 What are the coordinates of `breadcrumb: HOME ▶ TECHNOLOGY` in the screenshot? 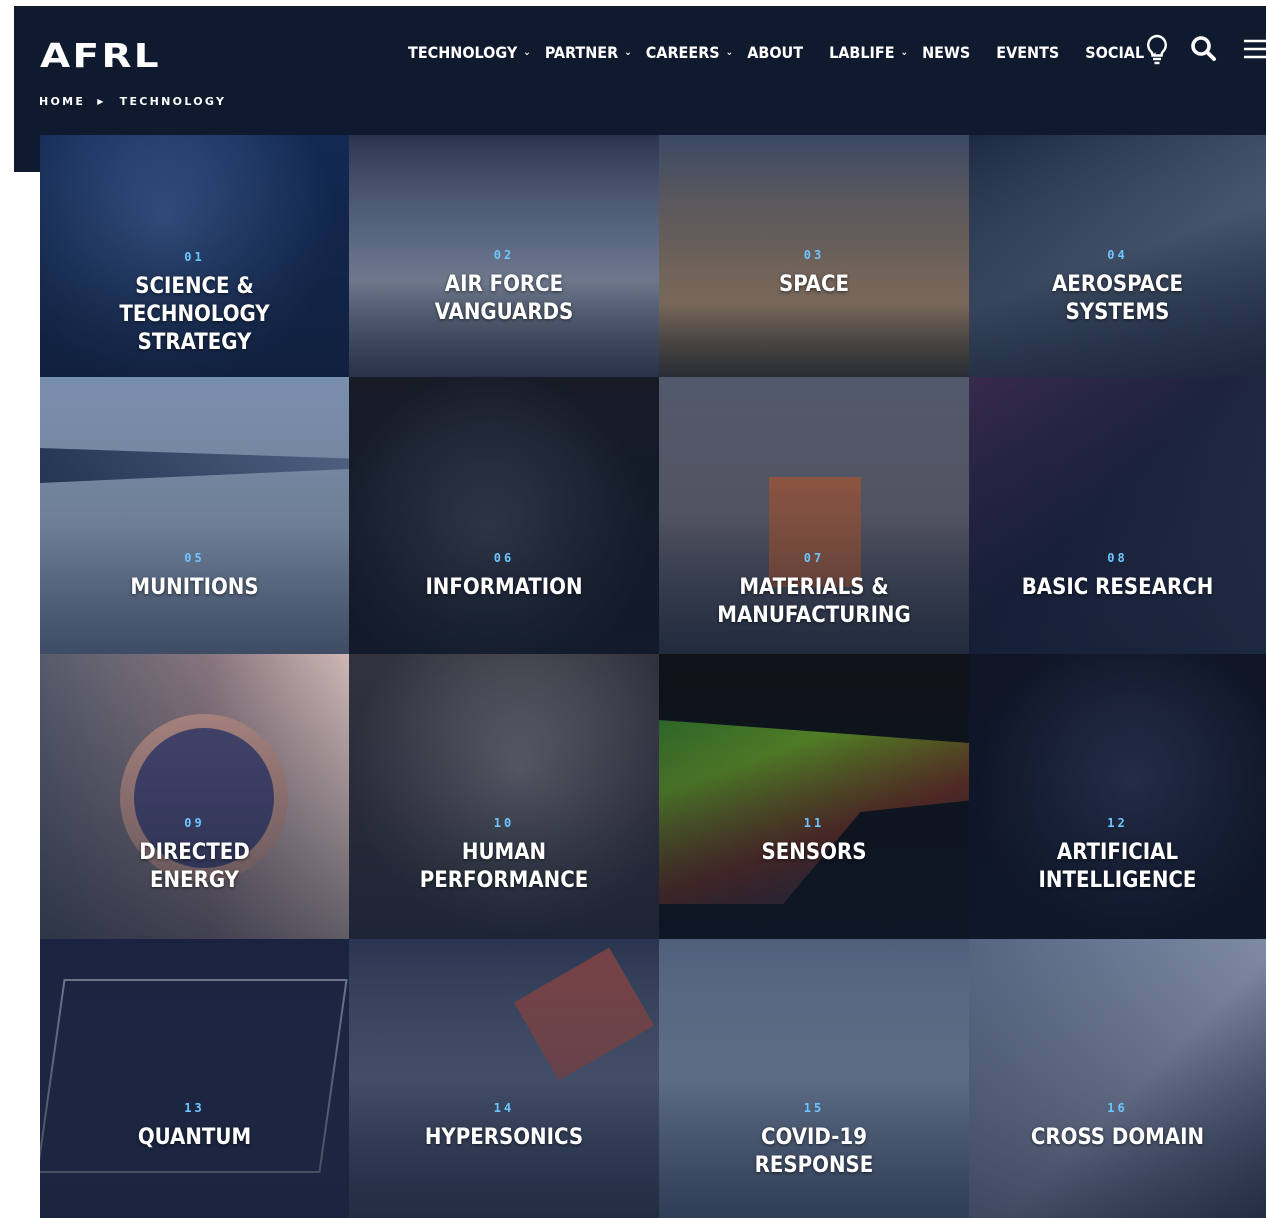 It's located at (132, 101).